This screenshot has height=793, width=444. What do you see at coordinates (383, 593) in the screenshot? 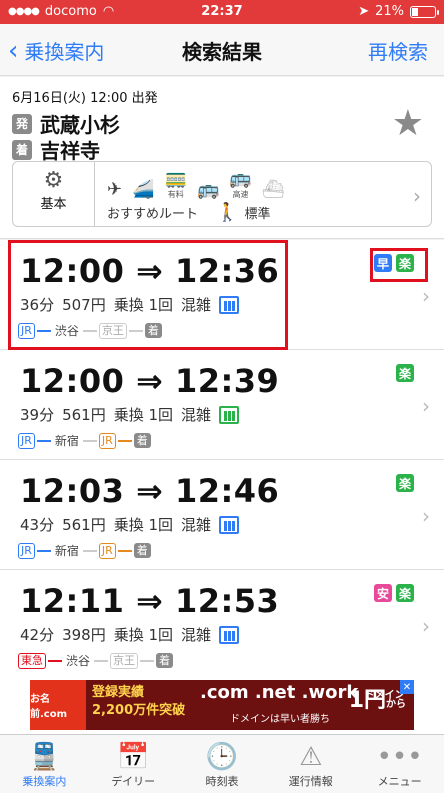
I see `route-badge: 安` at bounding box center [383, 593].